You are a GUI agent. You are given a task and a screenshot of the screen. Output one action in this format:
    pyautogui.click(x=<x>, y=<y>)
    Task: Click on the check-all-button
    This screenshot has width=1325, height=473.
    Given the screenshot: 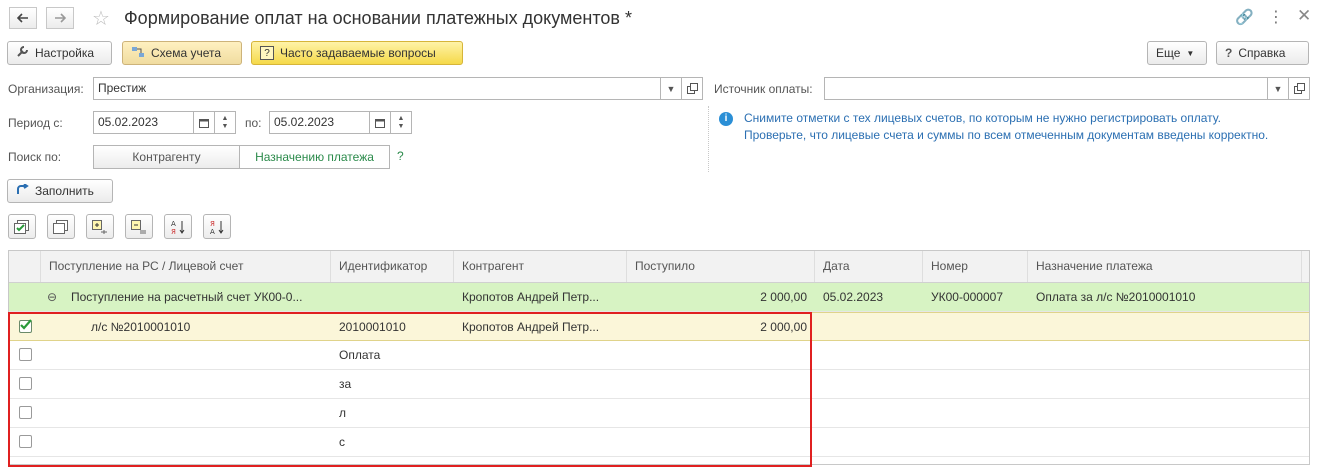 What is the action you would take?
    pyautogui.click(x=22, y=226)
    